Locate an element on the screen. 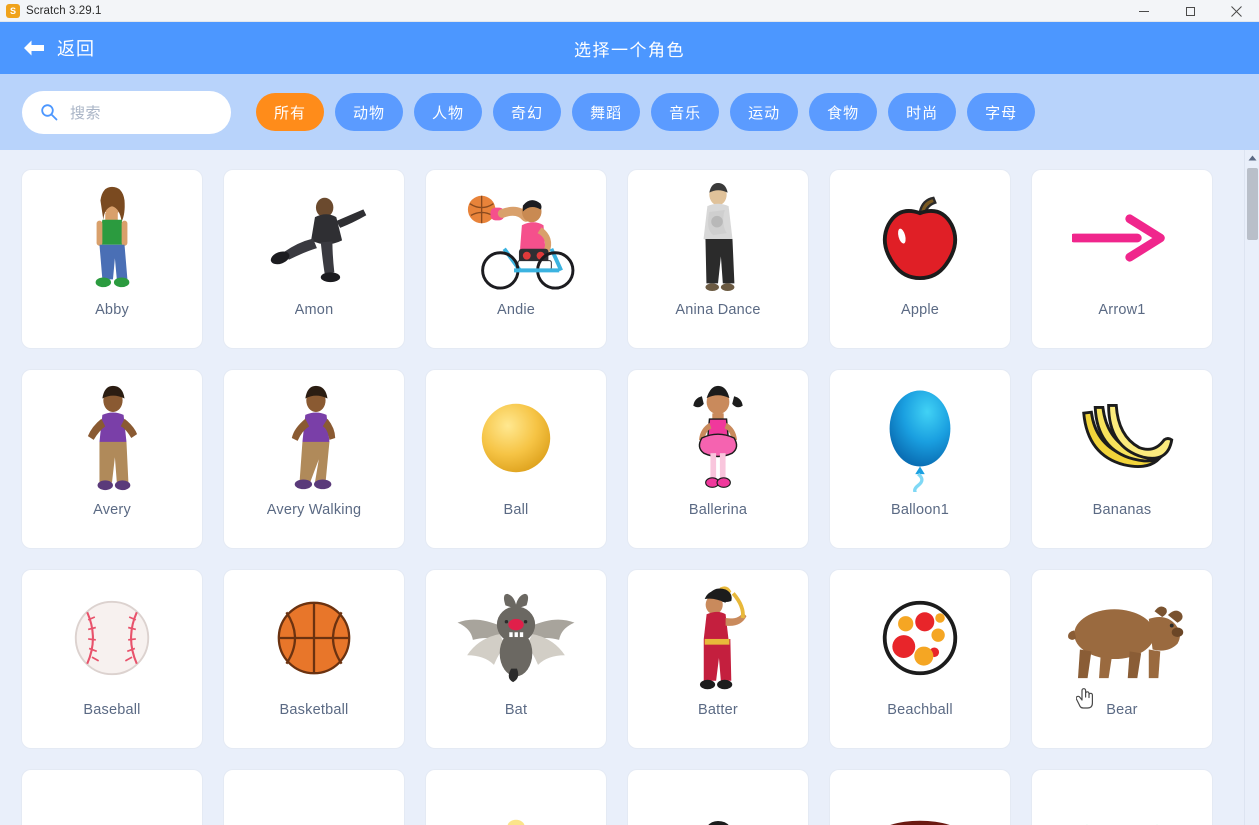  sprite-card: Bear is located at coordinates (1122, 659).